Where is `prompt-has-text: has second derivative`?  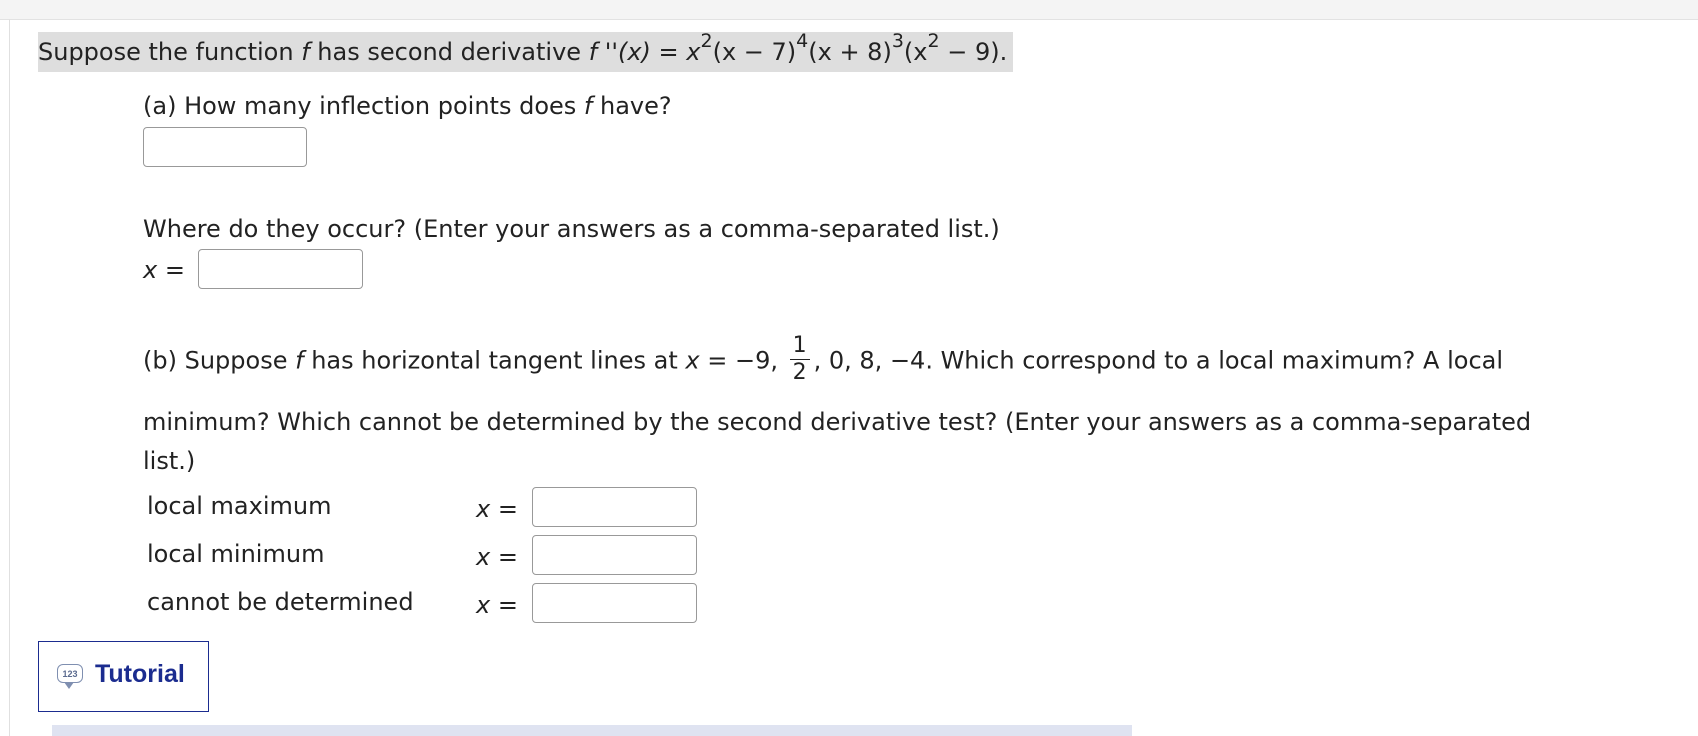 prompt-has-text: has second derivative is located at coordinates (449, 52).